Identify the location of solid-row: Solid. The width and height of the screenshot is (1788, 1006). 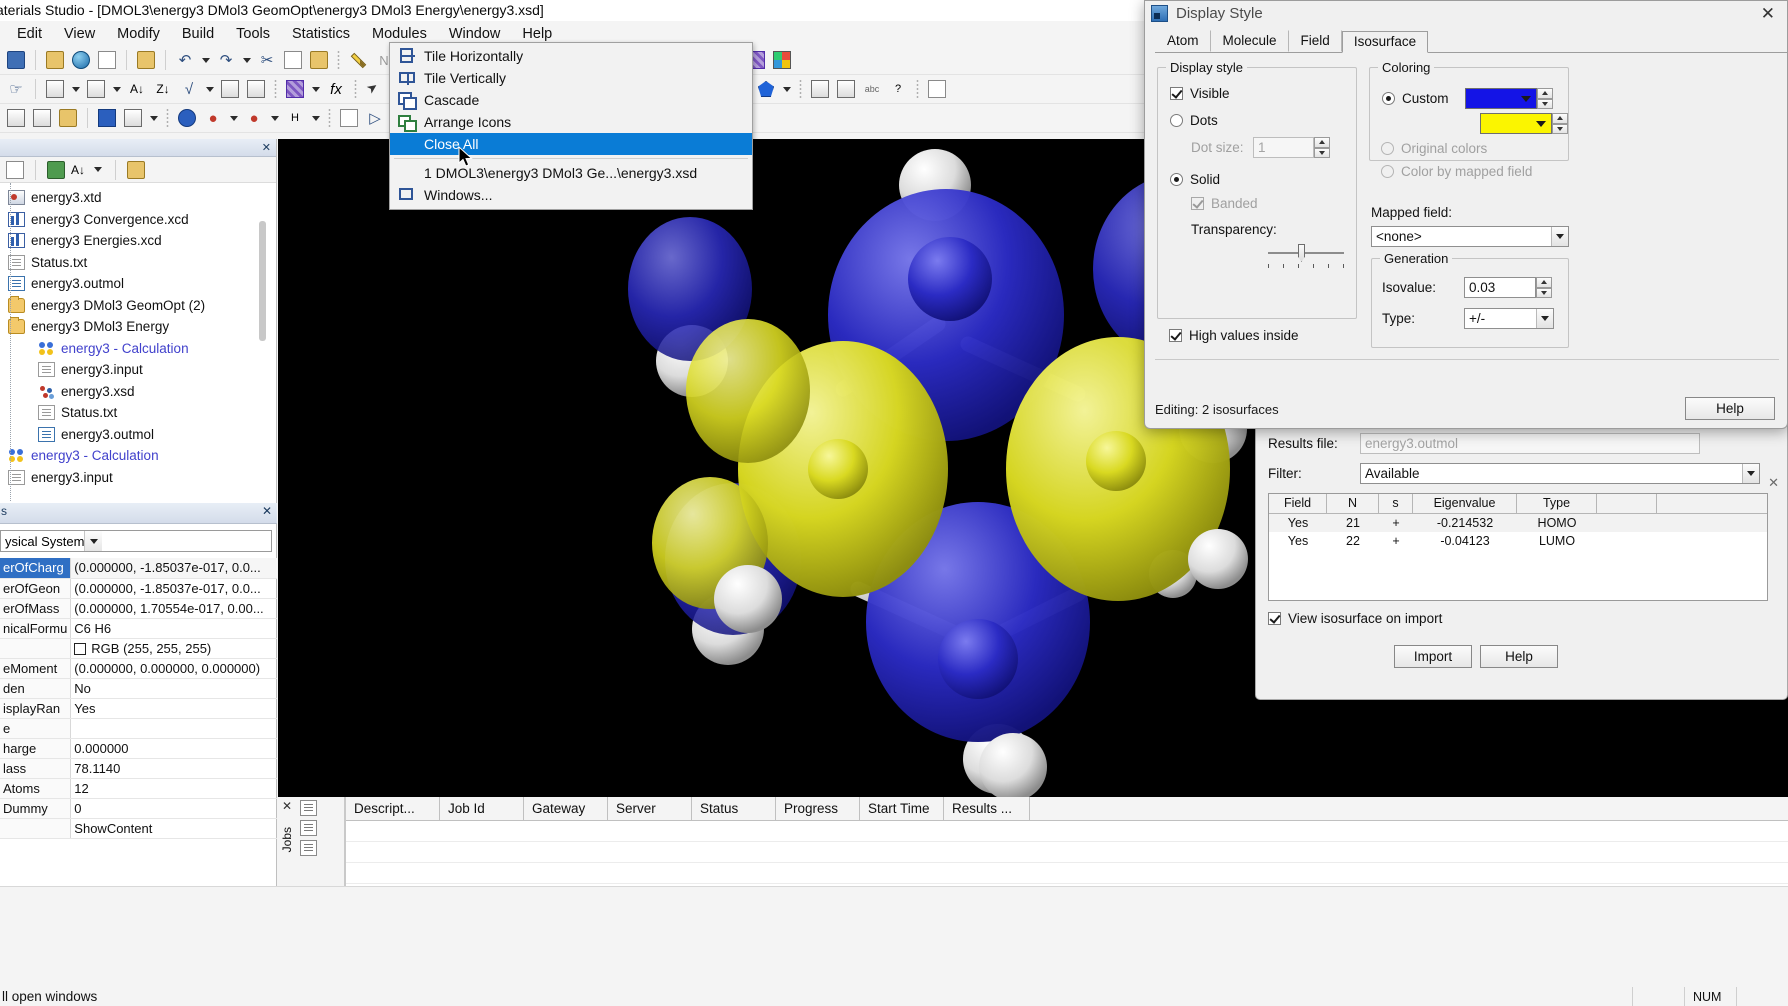
(1263, 179).